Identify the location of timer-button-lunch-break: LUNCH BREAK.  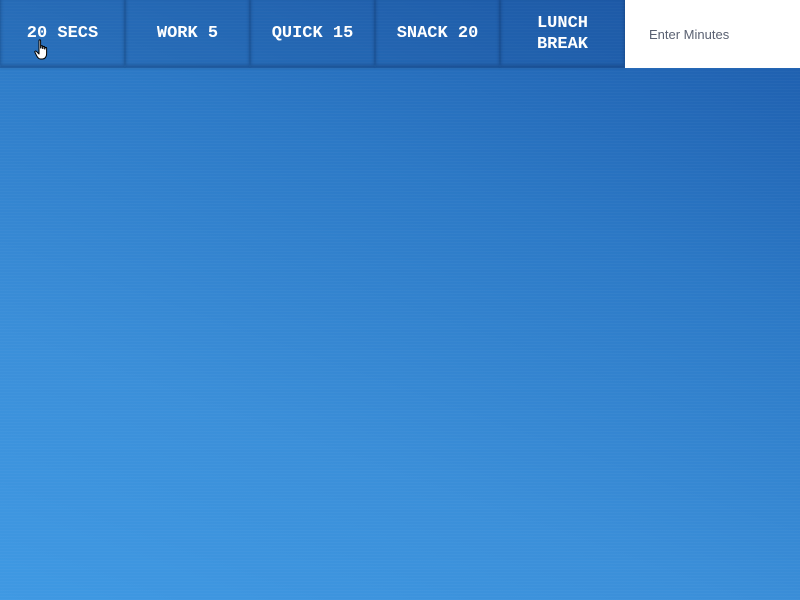
(562, 34).